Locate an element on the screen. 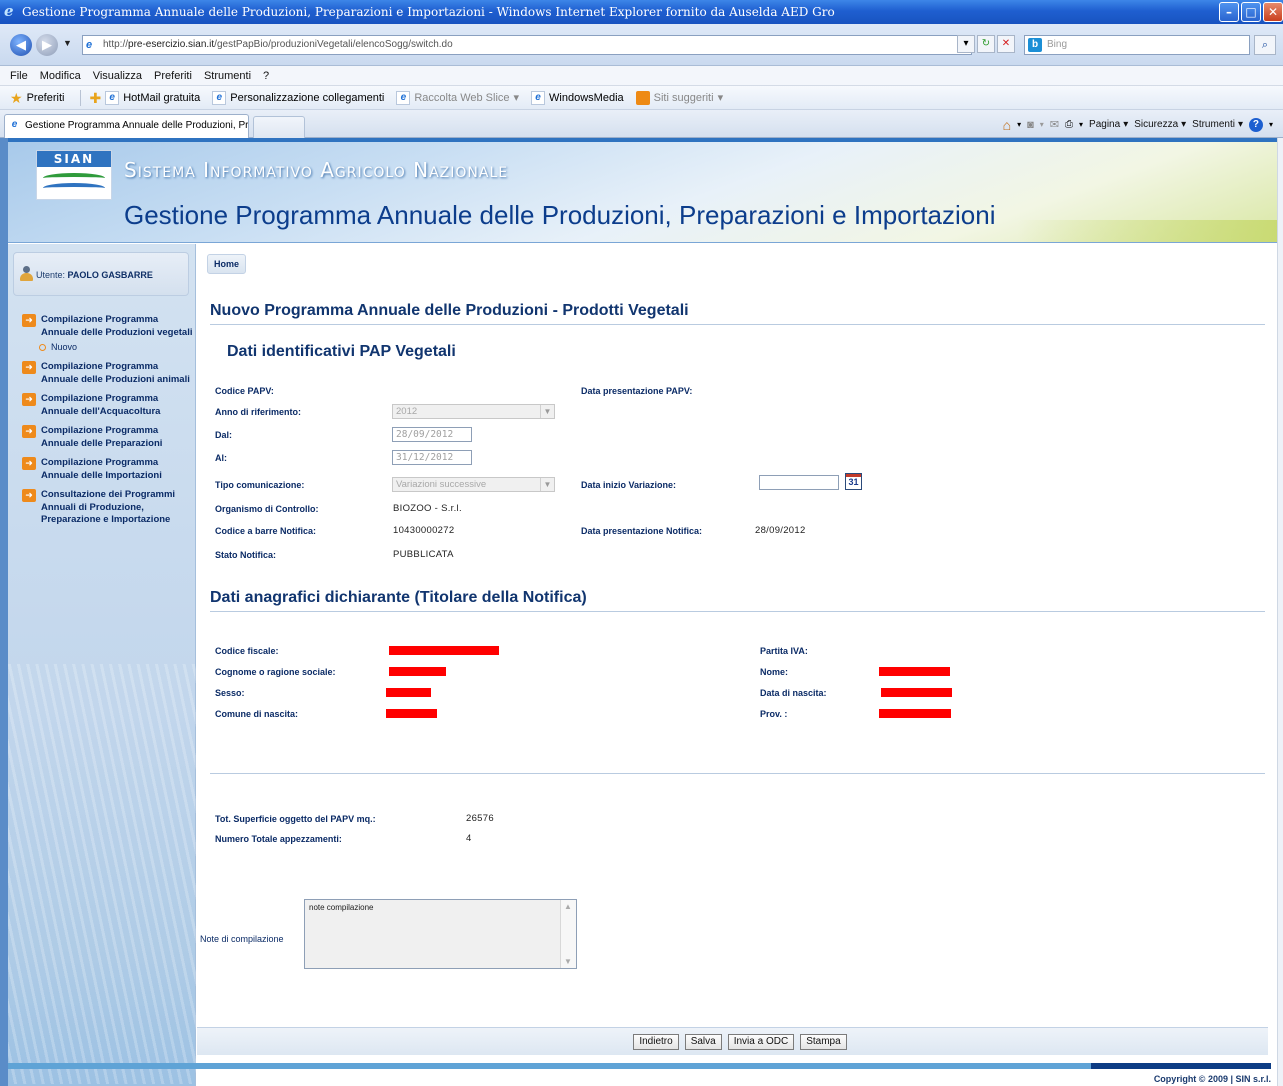 This screenshot has height=1086, width=1283. appezzamenti-value: 4 is located at coordinates (469, 838).